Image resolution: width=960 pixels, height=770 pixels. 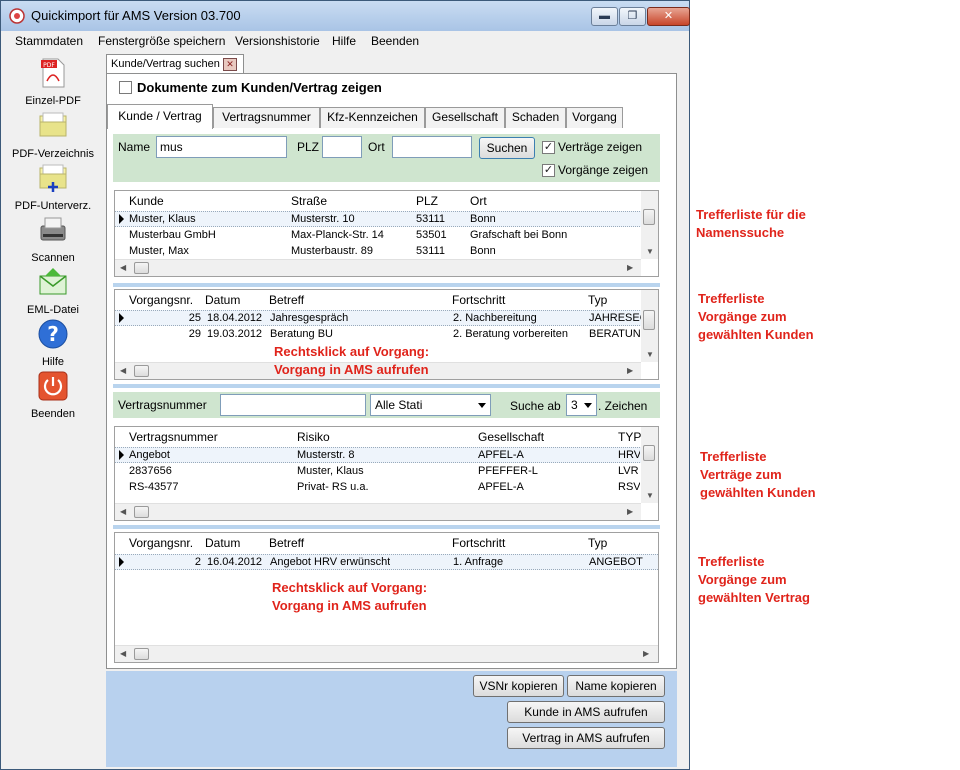 What do you see at coordinates (125, 87) in the screenshot?
I see `docs-checkbox` at bounding box center [125, 87].